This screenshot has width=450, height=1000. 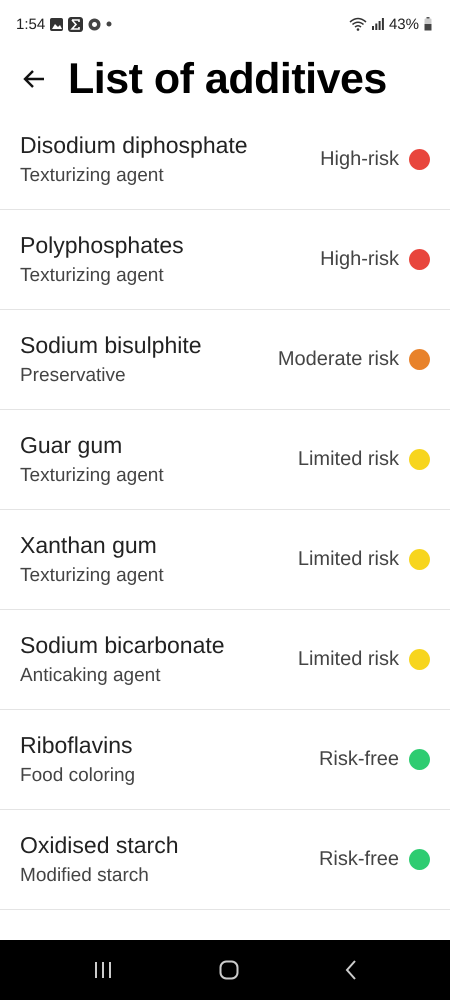 What do you see at coordinates (229, 970) in the screenshot?
I see `home-icon` at bounding box center [229, 970].